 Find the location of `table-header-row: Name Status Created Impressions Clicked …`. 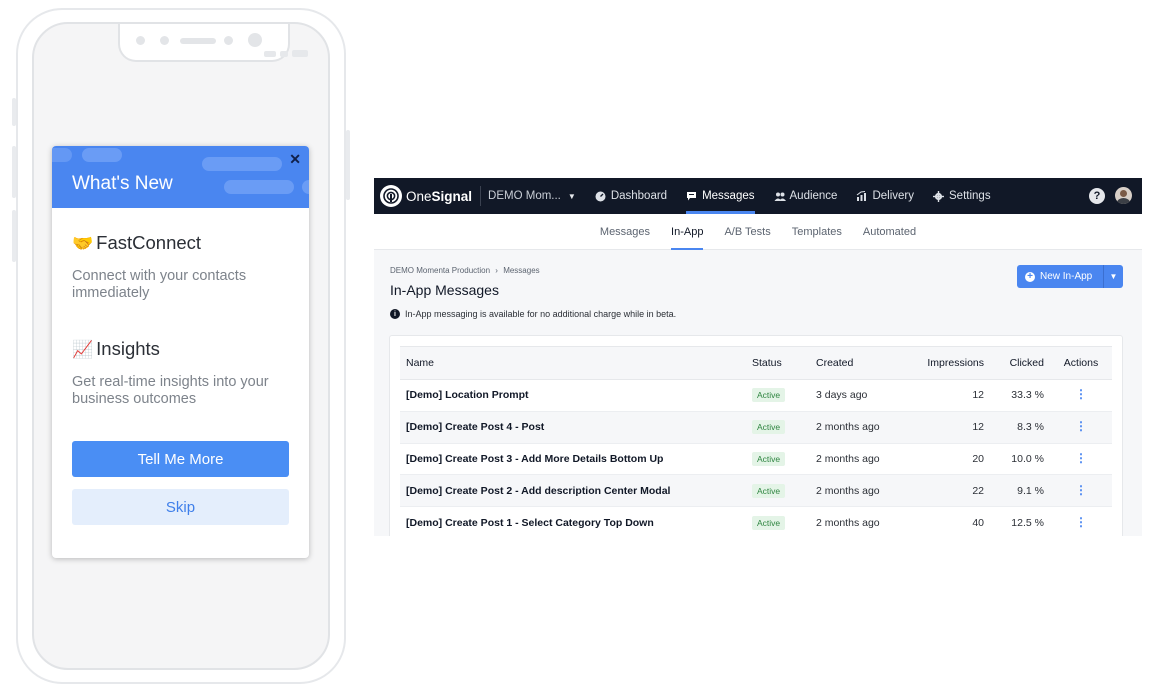

table-header-row: Name Status Created Impressions Clicked … is located at coordinates (756, 363).